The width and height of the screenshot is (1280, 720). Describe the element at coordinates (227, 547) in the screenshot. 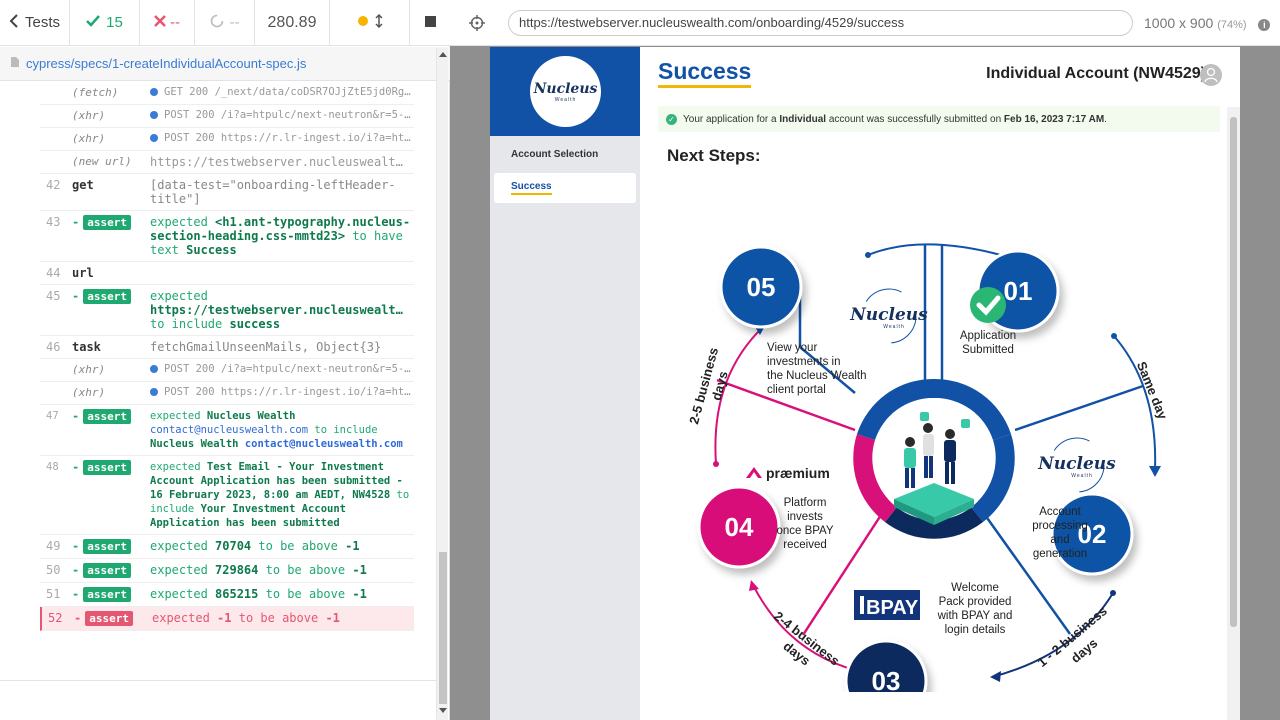

I see `command-log-row: 49- assert expected 70704 to be above -1` at that location.